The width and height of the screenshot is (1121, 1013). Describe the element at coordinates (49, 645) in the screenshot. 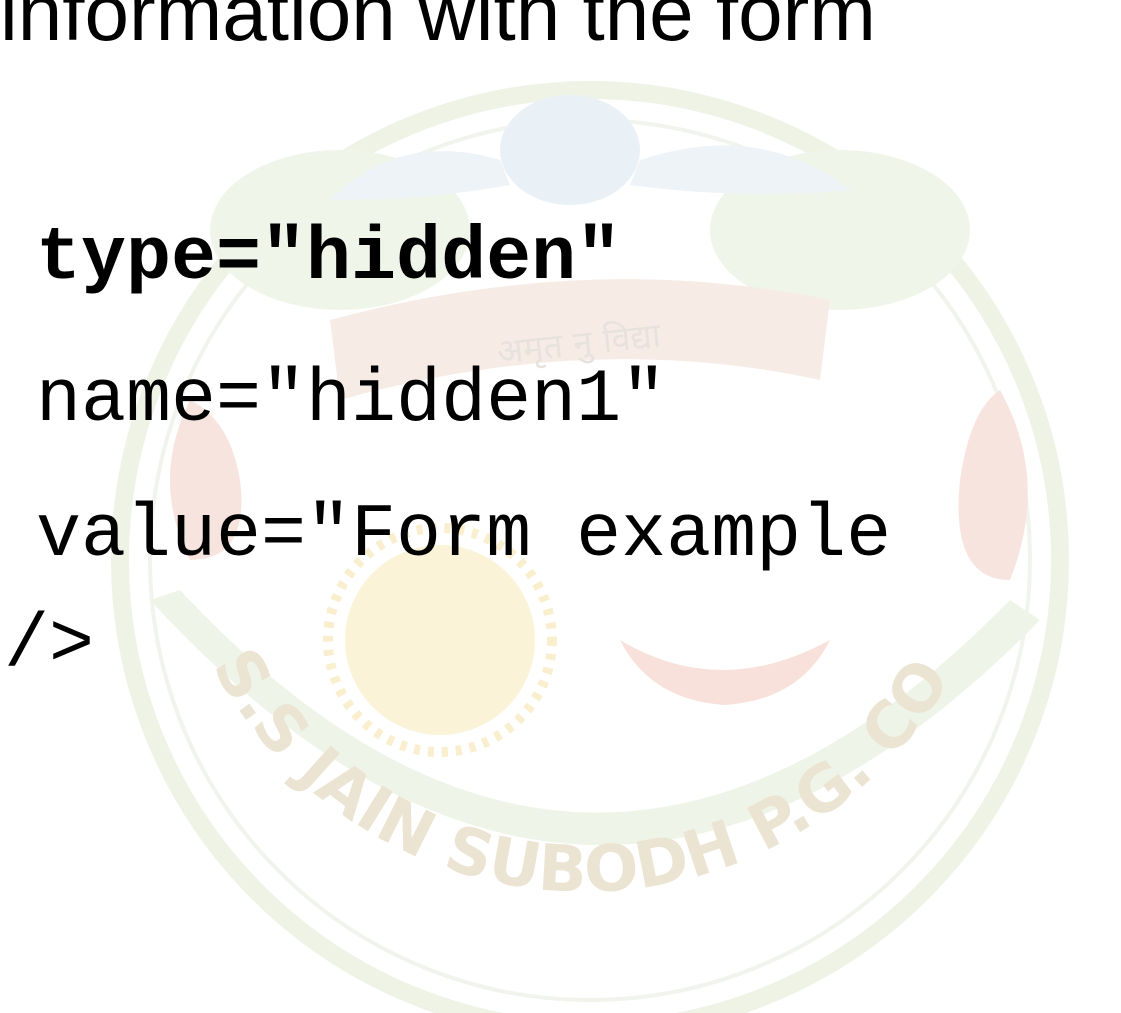

I see `code-line-close-tag: />` at that location.